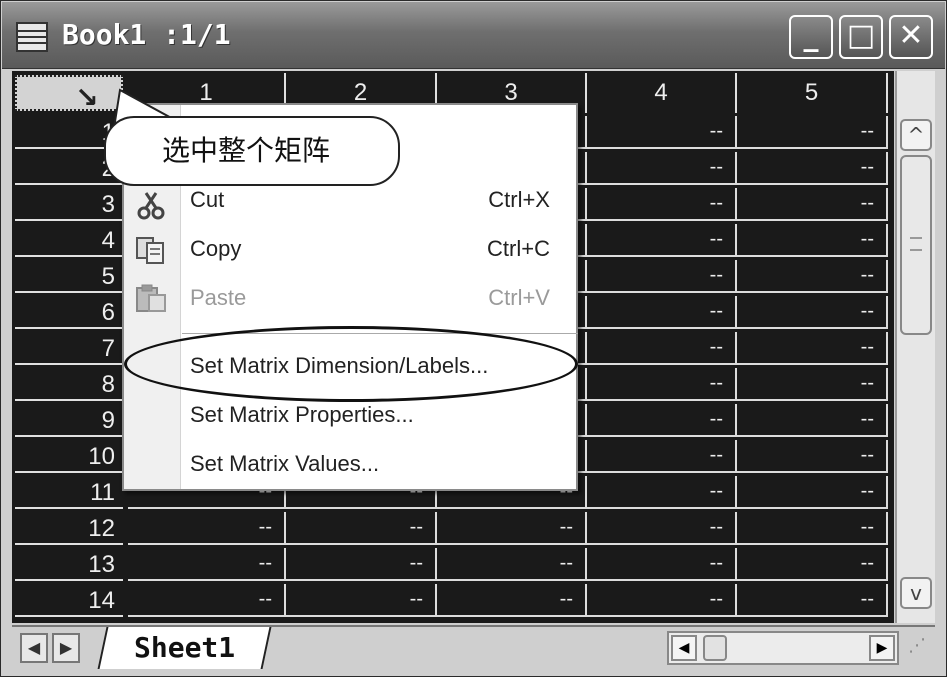  What do you see at coordinates (380, 298) in the screenshot?
I see `menu-item-paste: Paste Ctrl+V` at bounding box center [380, 298].